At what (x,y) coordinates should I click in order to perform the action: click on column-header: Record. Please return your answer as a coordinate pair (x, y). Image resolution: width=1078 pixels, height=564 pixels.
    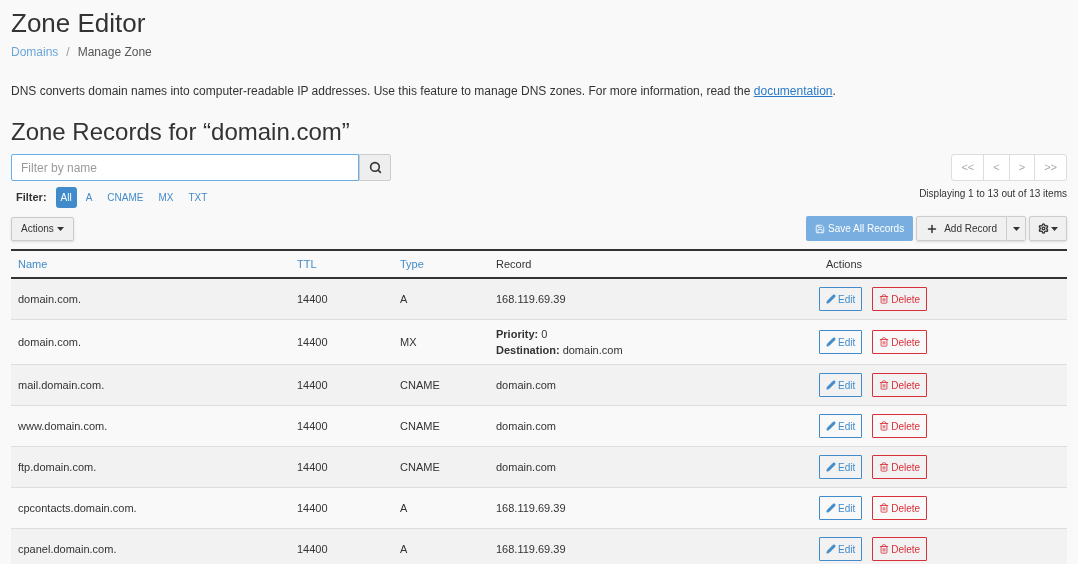
    Looking at the image, I should click on (514, 264).